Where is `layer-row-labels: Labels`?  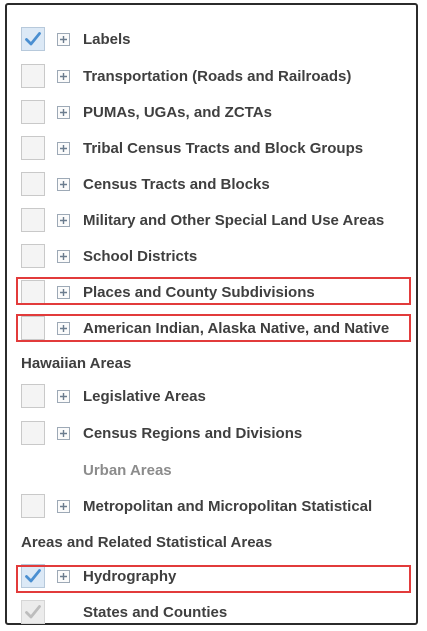
layer-row-labels: Labels is located at coordinates (76, 39).